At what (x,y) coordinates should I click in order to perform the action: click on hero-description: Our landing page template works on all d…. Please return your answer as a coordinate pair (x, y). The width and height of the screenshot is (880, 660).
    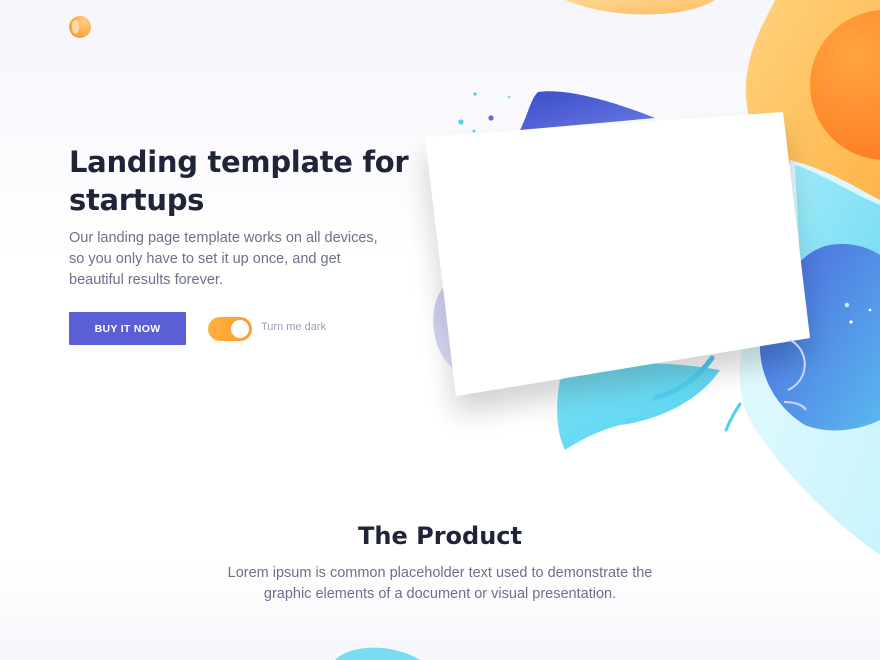
    Looking at the image, I should click on (223, 259).